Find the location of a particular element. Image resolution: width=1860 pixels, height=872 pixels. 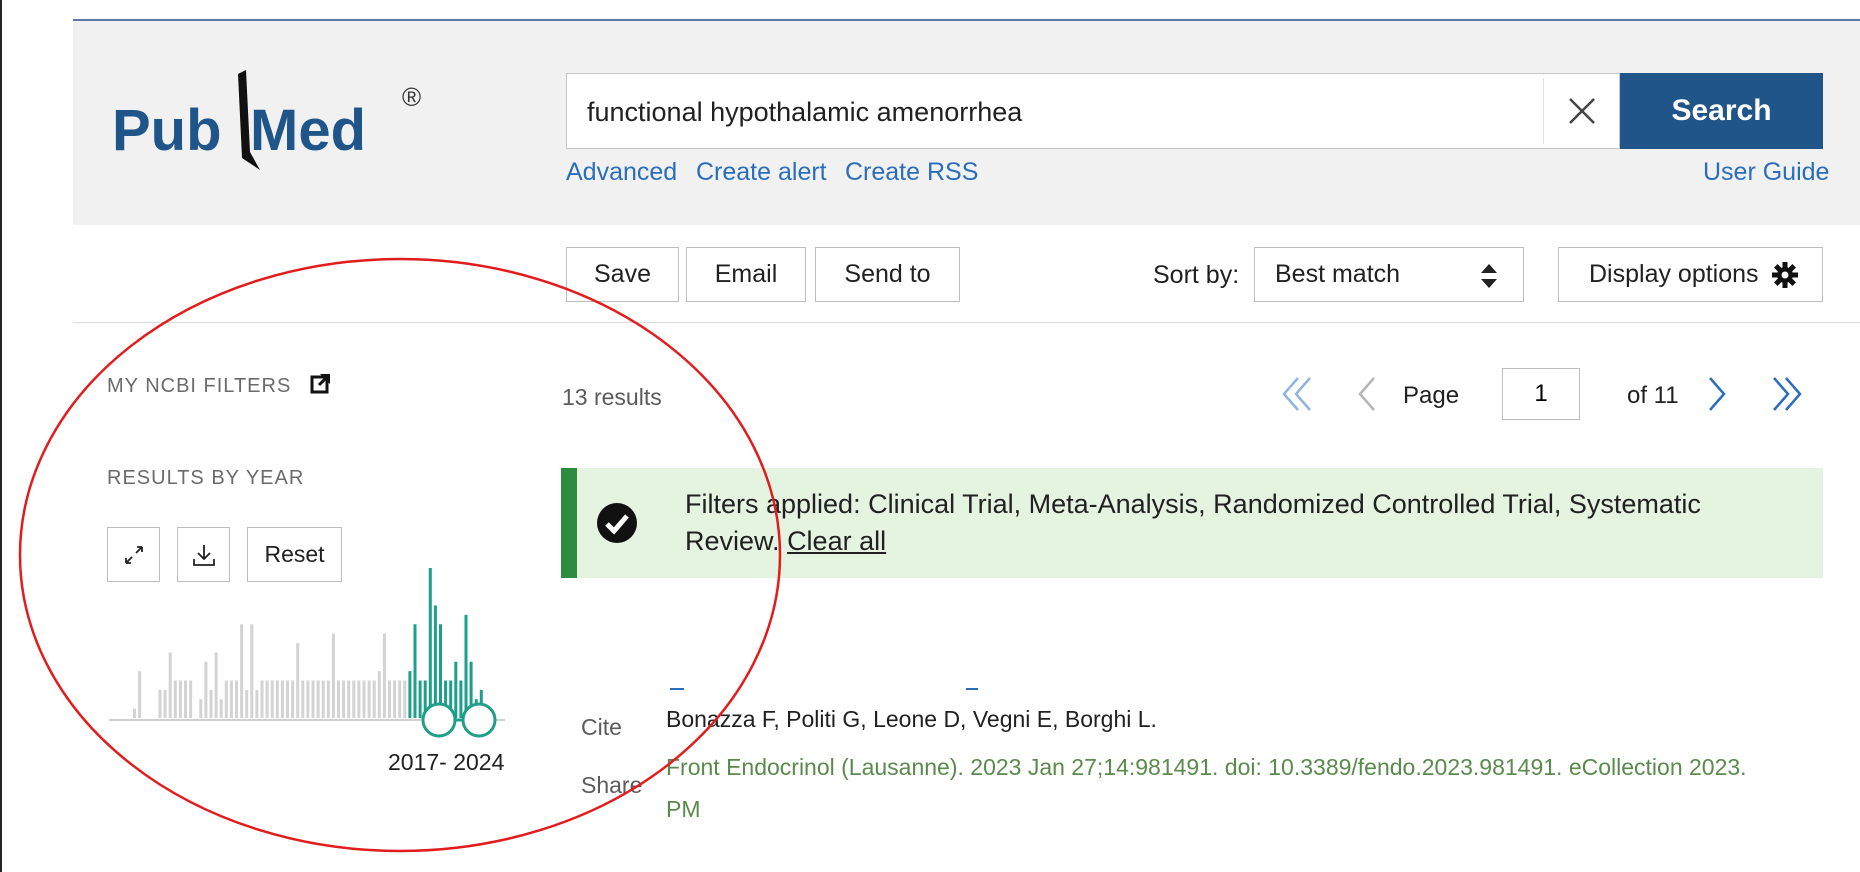

create-rss-link: Create RSS is located at coordinates (911, 172).